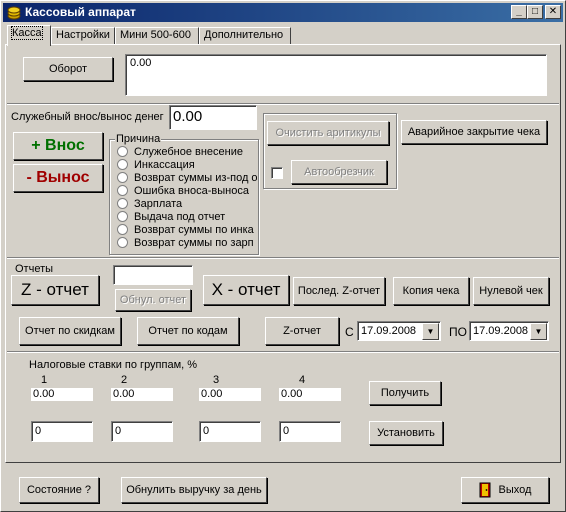 This screenshot has width=566, height=512. Describe the element at coordinates (194, 490) in the screenshot. I see `reset-revenue-button: Обнулить выручку за день` at that location.